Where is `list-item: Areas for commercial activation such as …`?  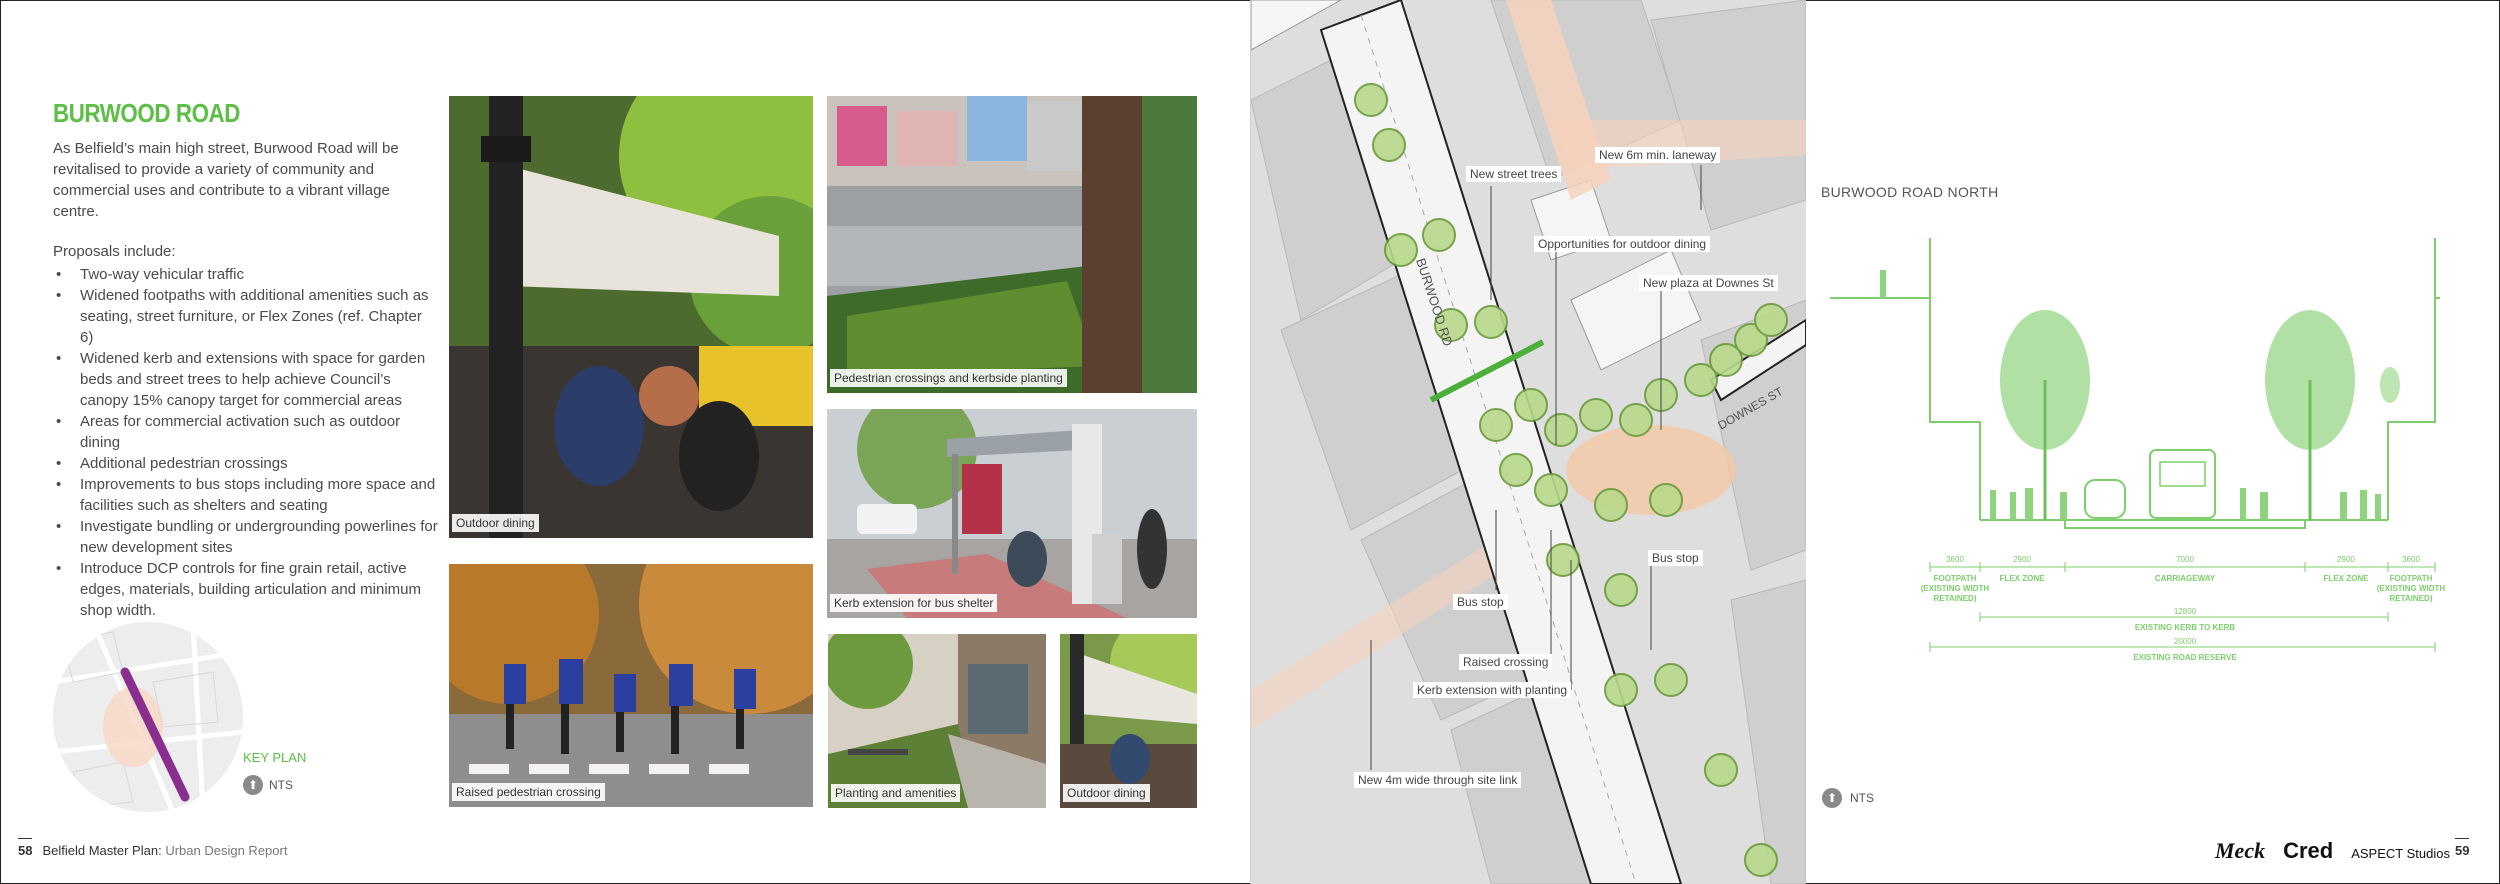
list-item: Areas for commercial activation such as … is located at coordinates (245, 432).